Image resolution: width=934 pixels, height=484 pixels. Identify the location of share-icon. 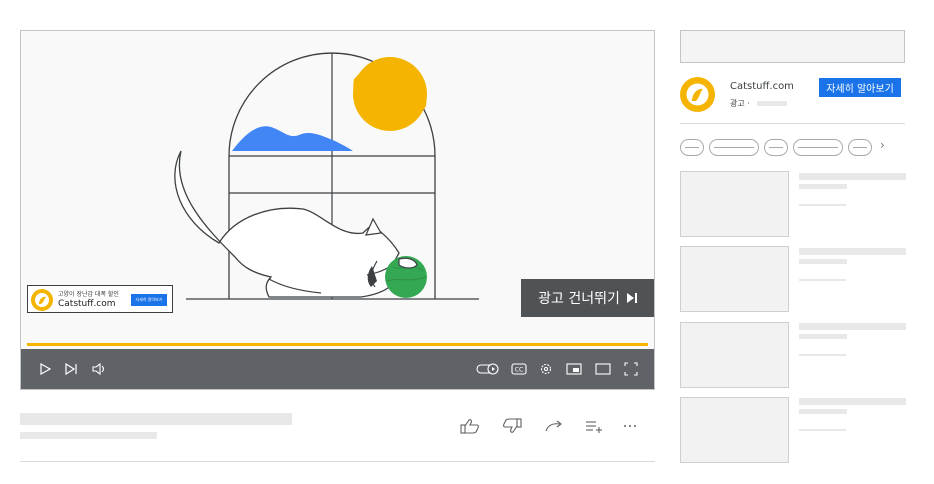
(554, 426).